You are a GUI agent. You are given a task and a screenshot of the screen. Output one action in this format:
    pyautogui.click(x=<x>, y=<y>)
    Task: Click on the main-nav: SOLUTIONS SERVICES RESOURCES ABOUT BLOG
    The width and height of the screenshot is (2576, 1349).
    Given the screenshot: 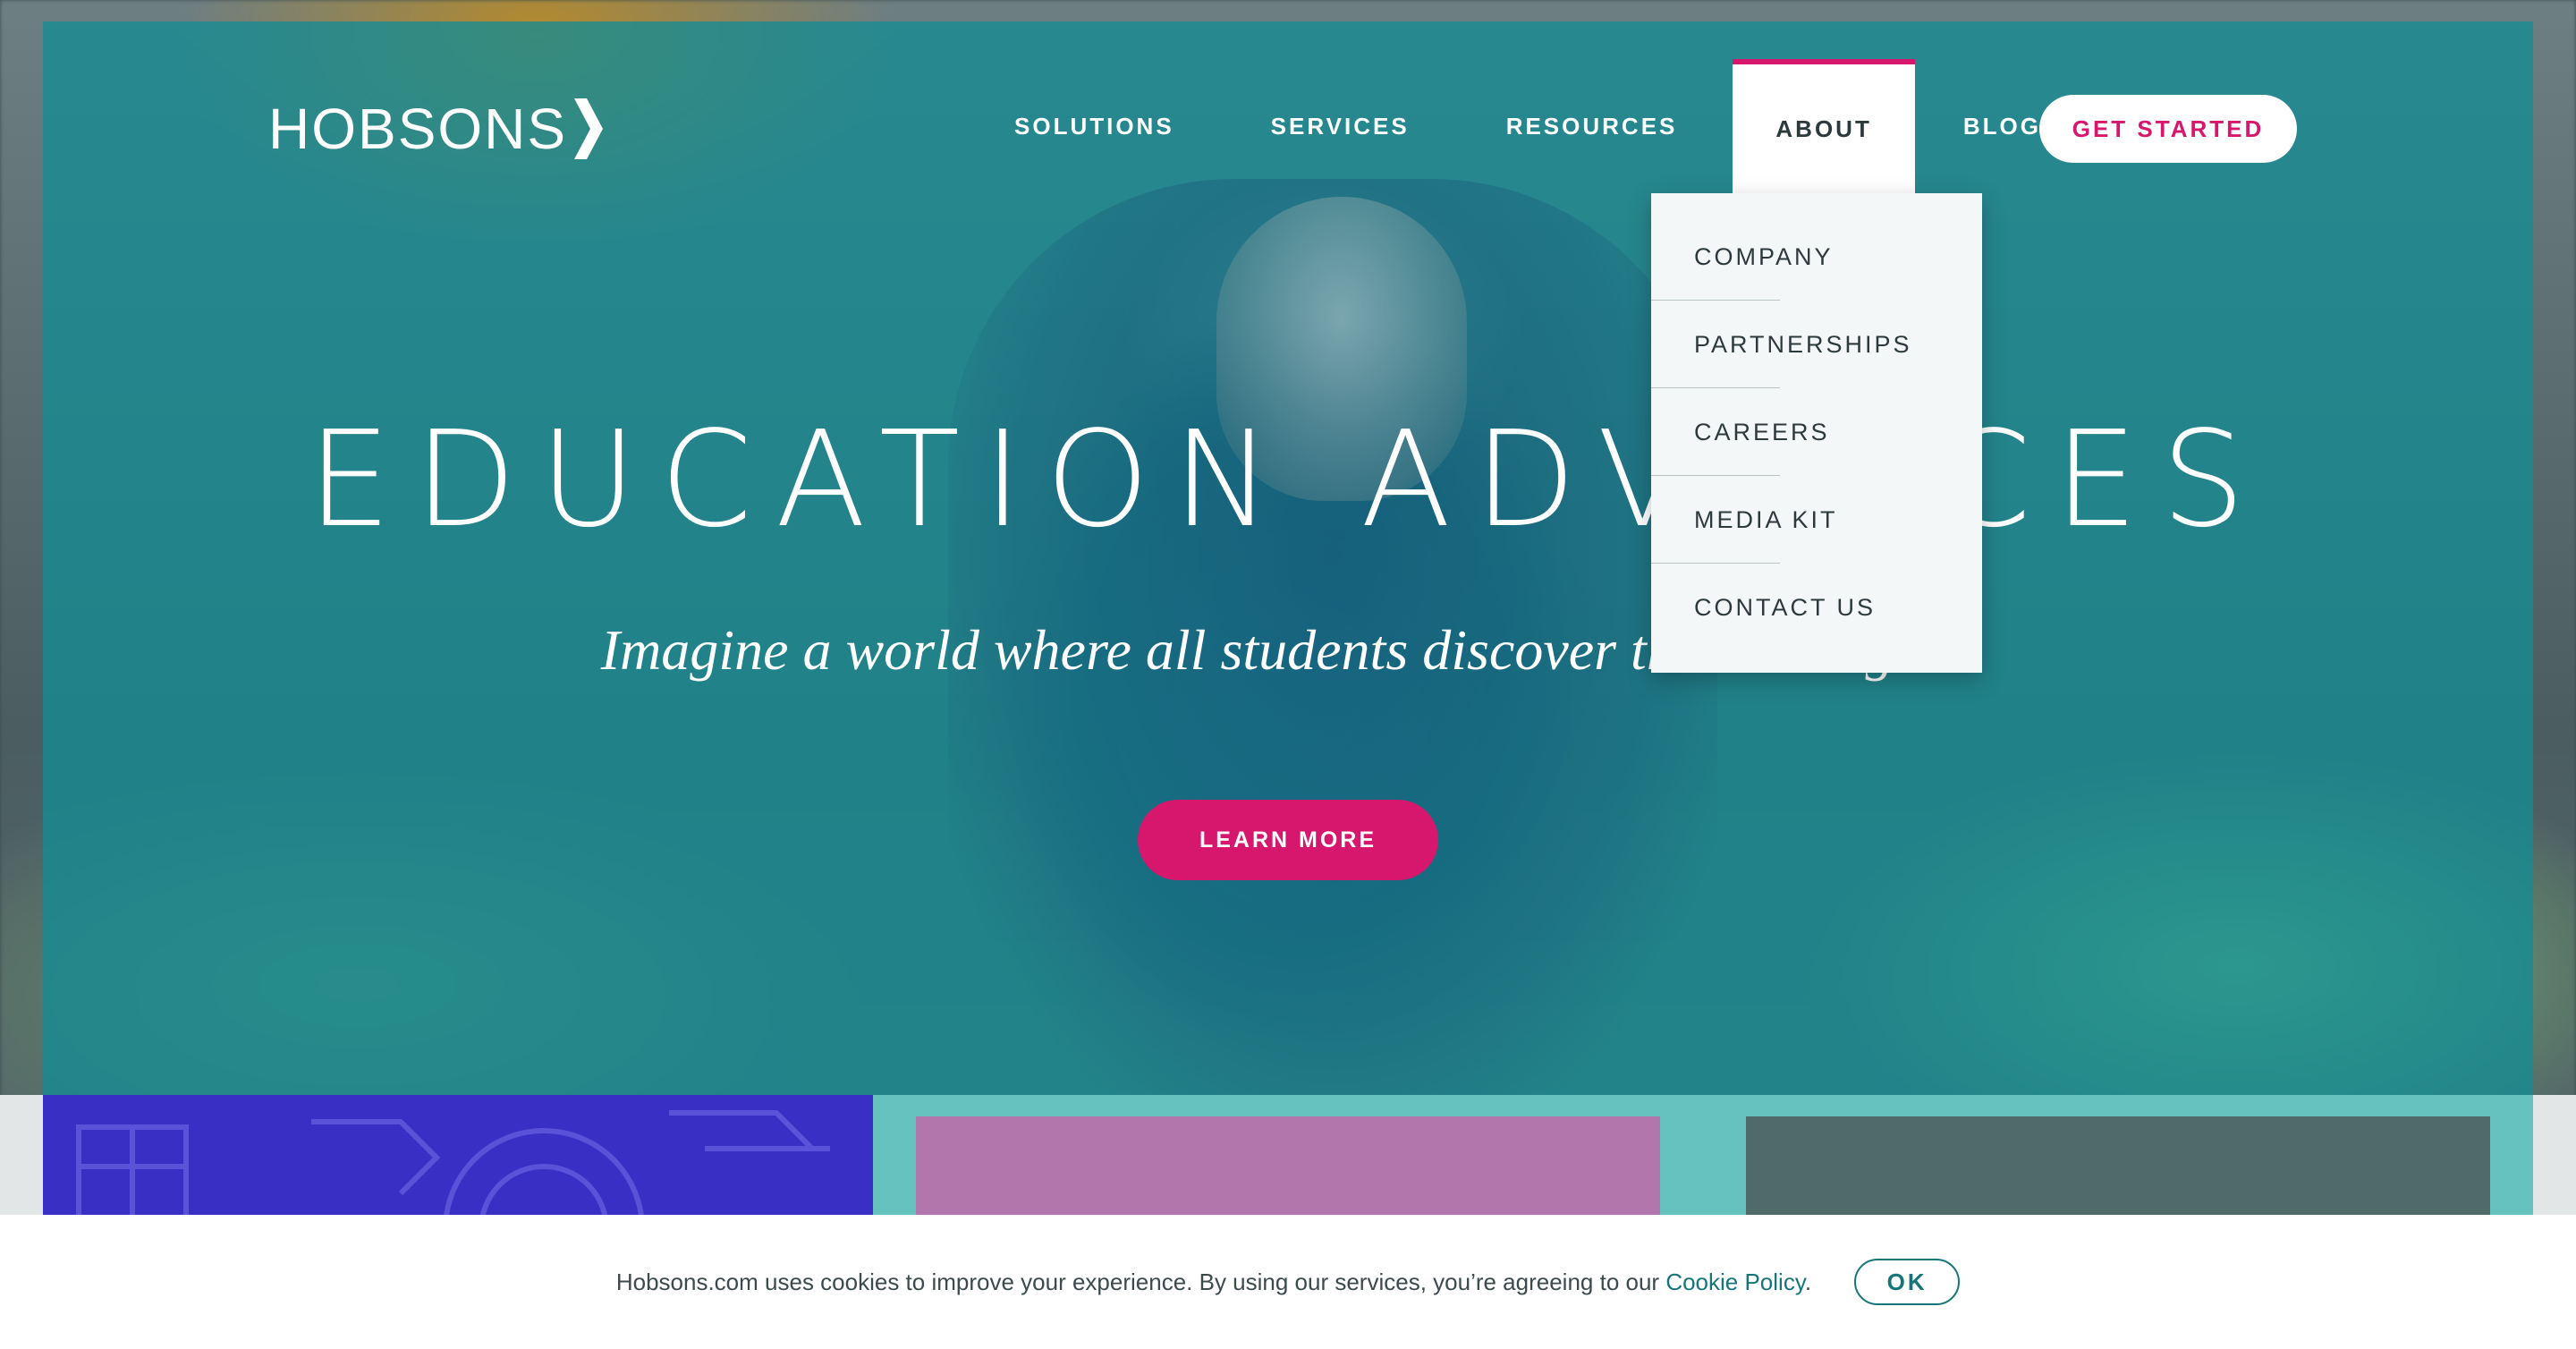 What is the action you would take?
    pyautogui.click(x=1527, y=126)
    